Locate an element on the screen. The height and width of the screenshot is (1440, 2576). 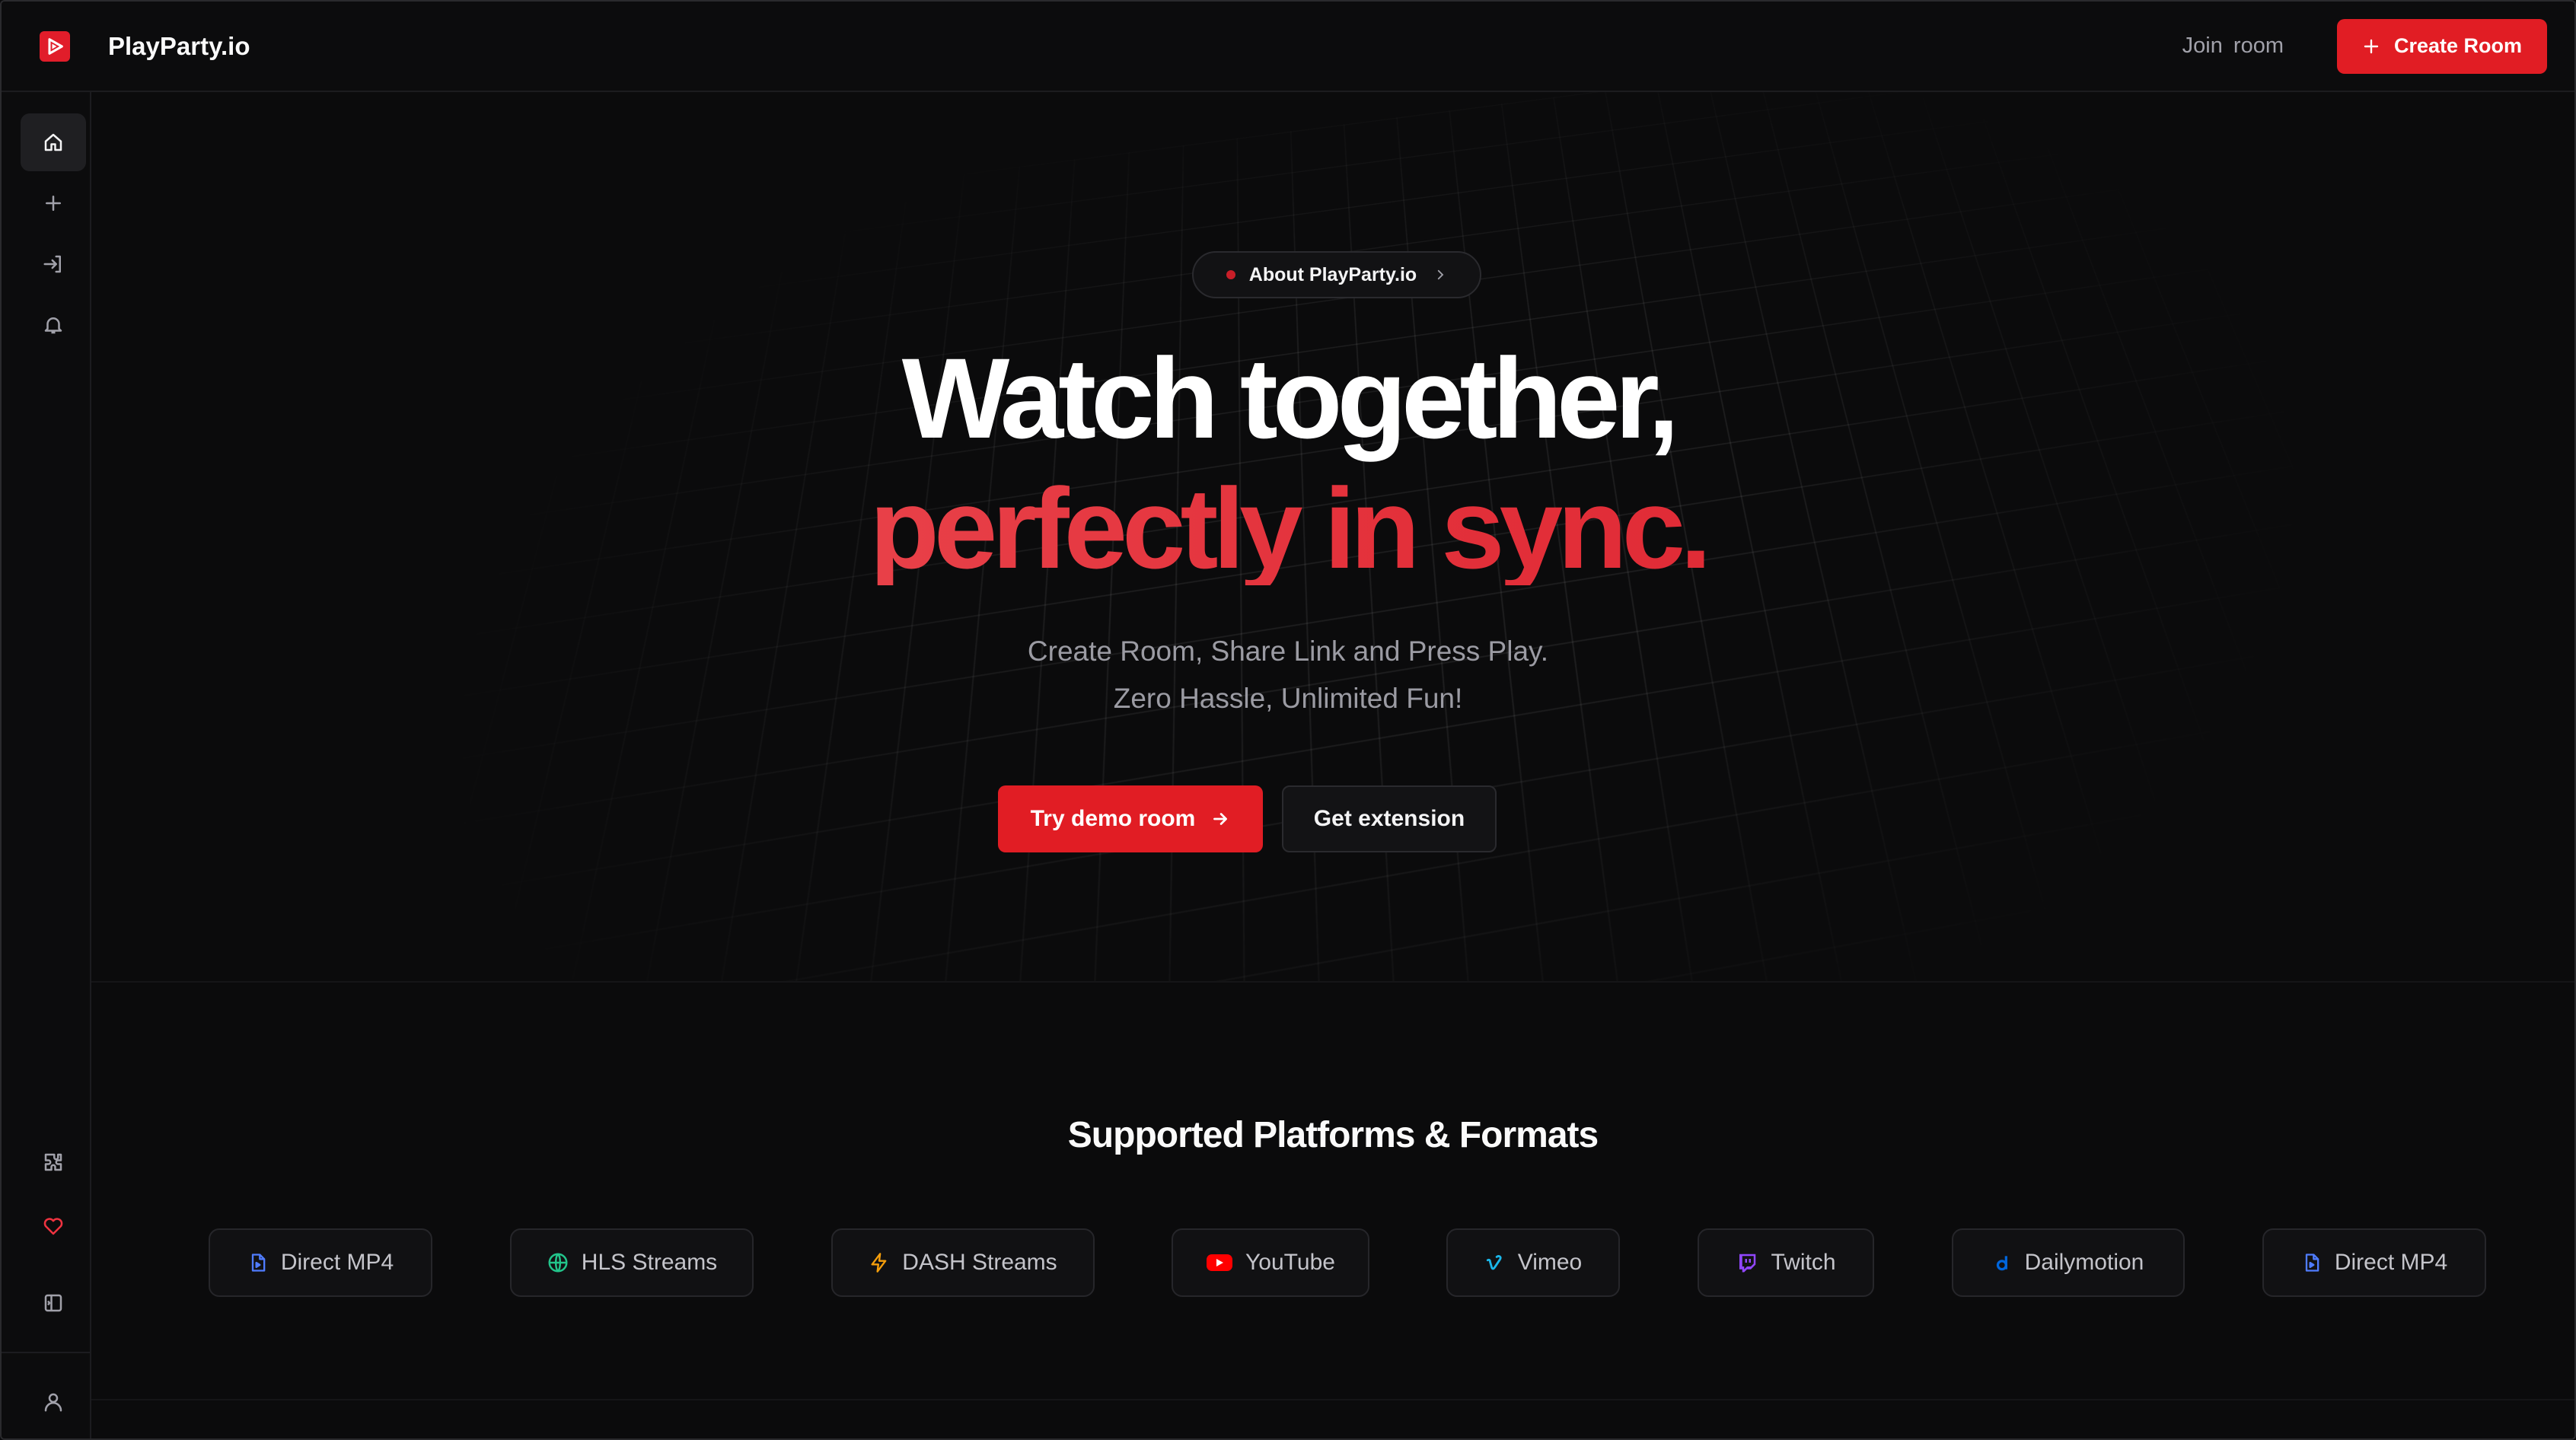
platform-chip-twitch: Twitch is located at coordinates (1786, 1262).